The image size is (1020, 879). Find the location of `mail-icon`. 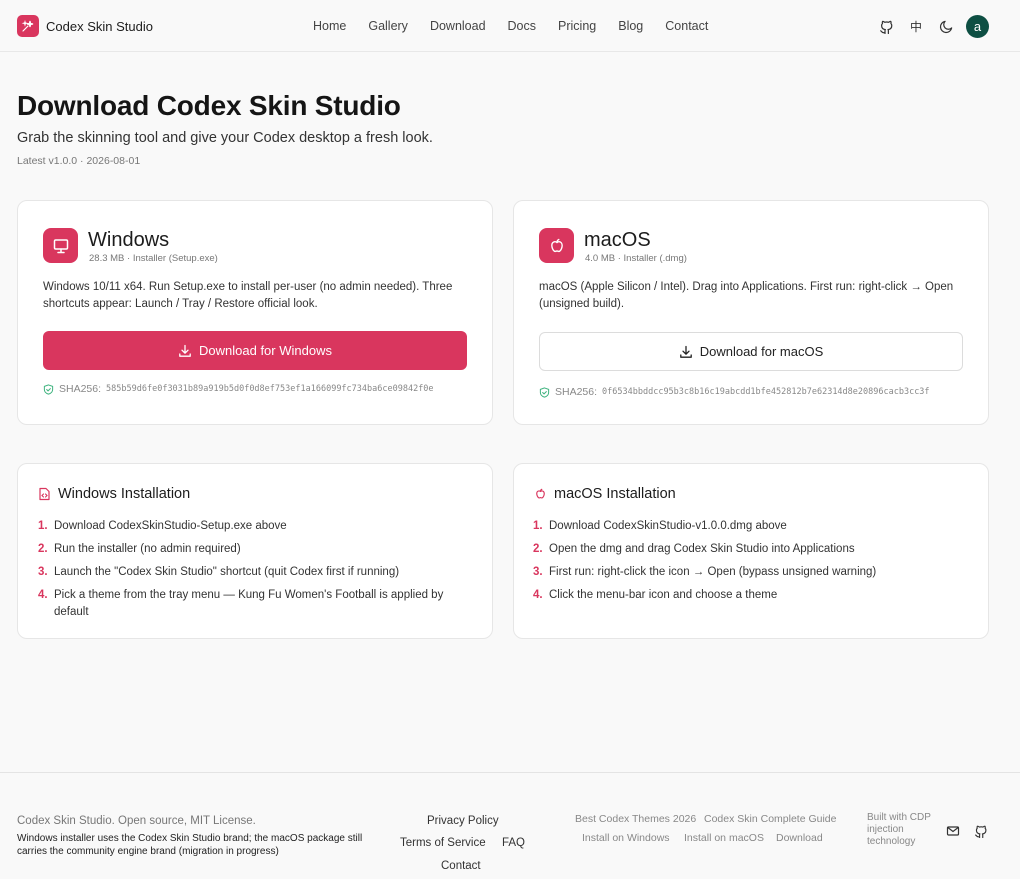

mail-icon is located at coordinates (953, 831).